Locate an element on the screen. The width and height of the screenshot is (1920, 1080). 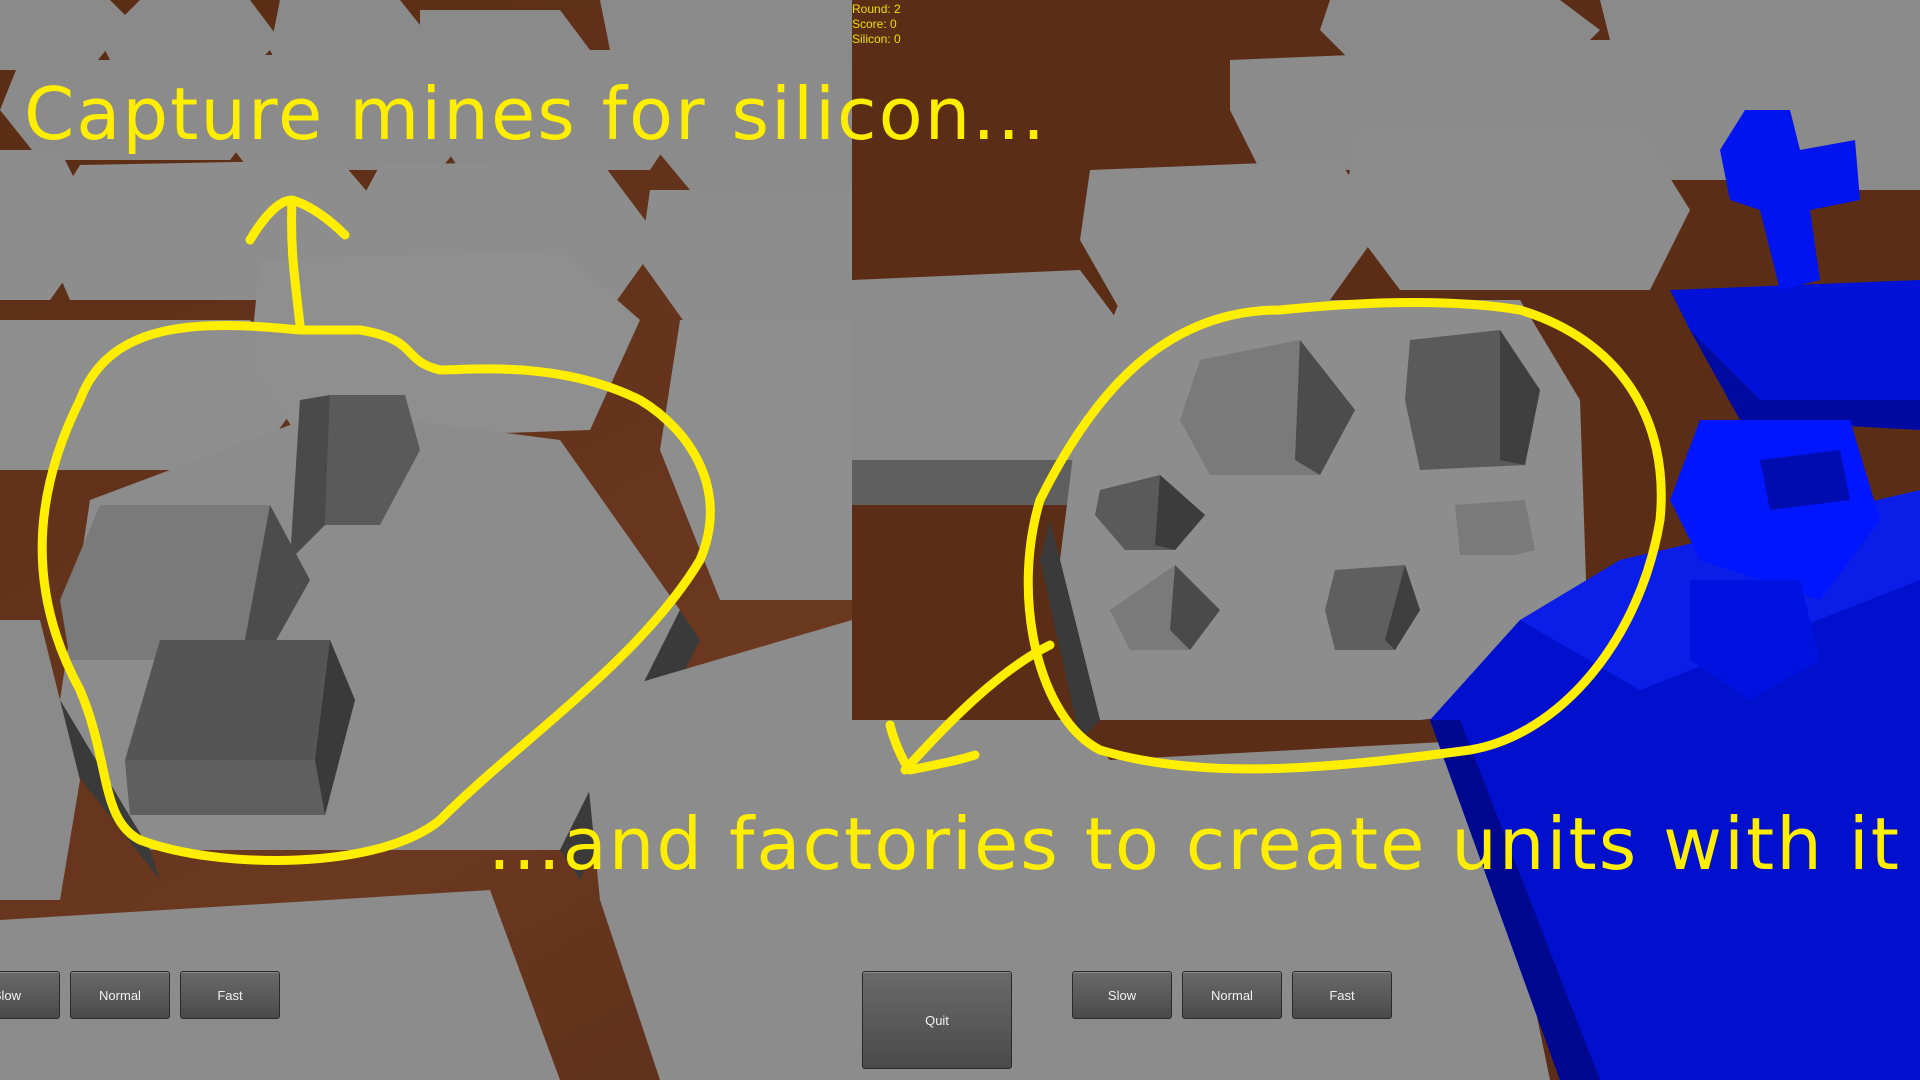
caption-factories: ...and factories to create units with it is located at coordinates (1195, 844).